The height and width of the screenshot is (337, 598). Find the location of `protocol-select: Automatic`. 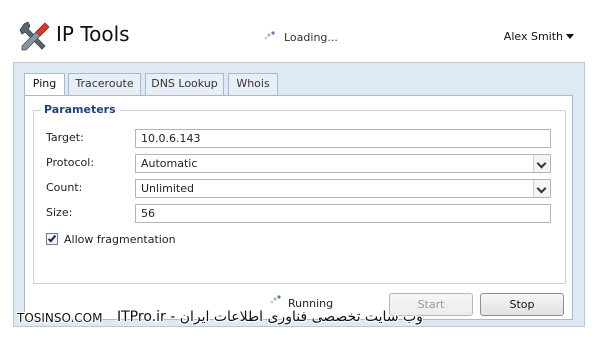

protocol-select: Automatic is located at coordinates (343, 163).